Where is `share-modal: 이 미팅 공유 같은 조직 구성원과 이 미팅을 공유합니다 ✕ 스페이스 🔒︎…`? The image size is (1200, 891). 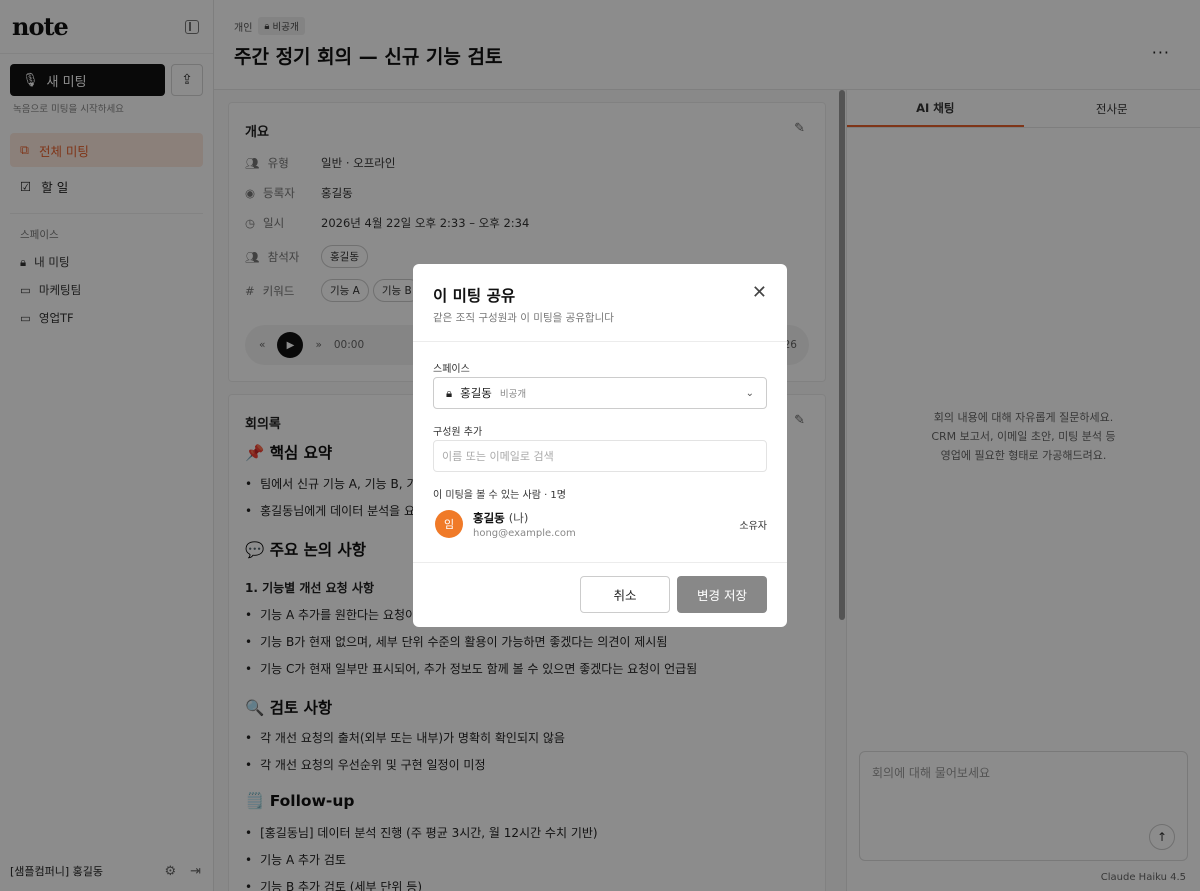 share-modal: 이 미팅 공유 같은 조직 구성원과 이 미팅을 공유합니다 ✕ 스페이스 🔒︎… is located at coordinates (600, 445).